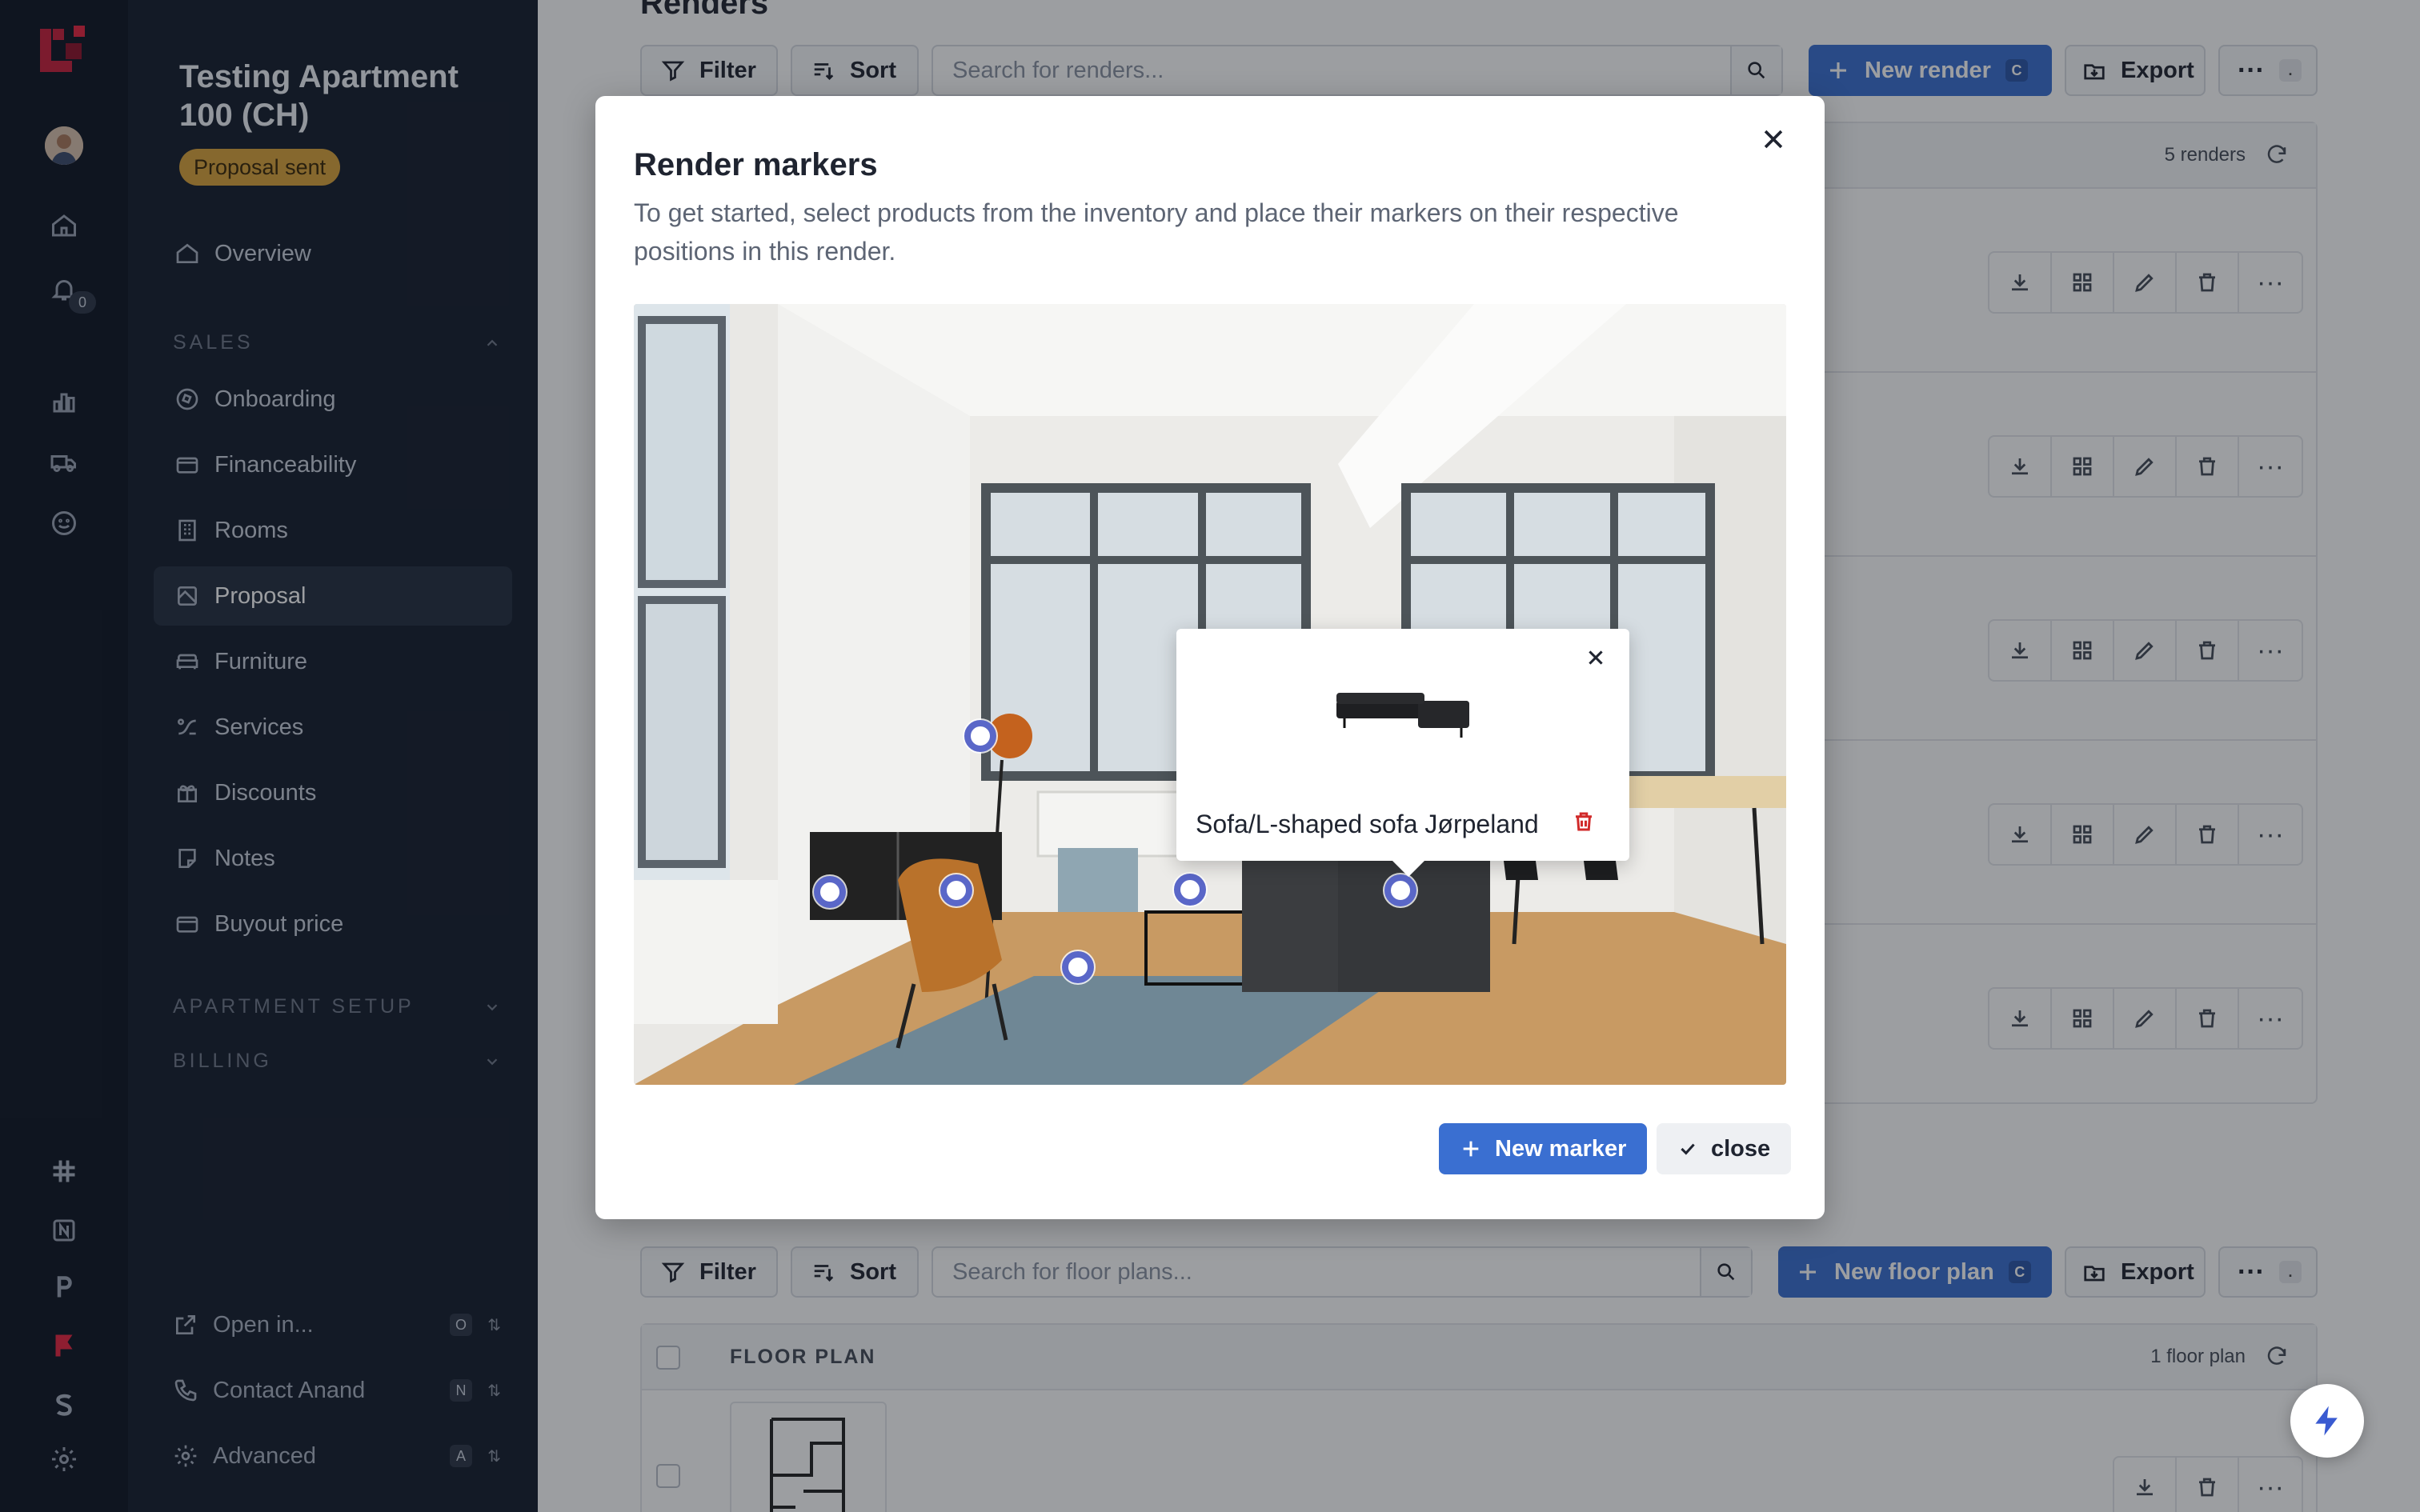  I want to click on close-button: close, so click(1724, 1148).